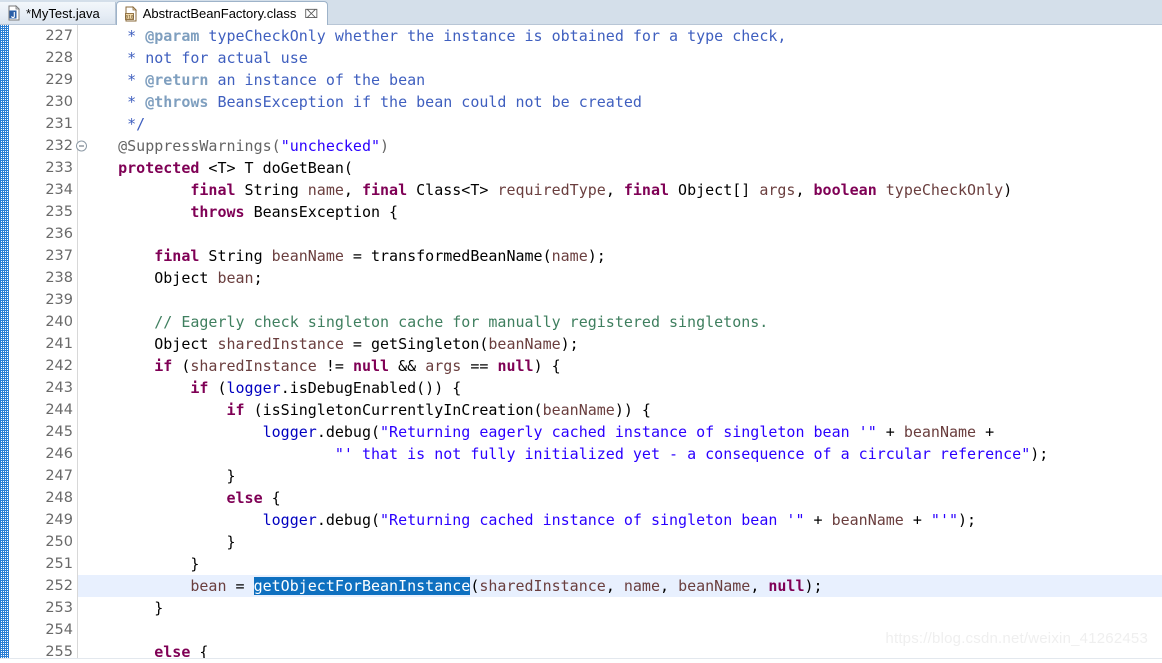 This screenshot has height=663, width=1162. Describe the element at coordinates (114, 124) in the screenshot. I see `code-token: */` at that location.